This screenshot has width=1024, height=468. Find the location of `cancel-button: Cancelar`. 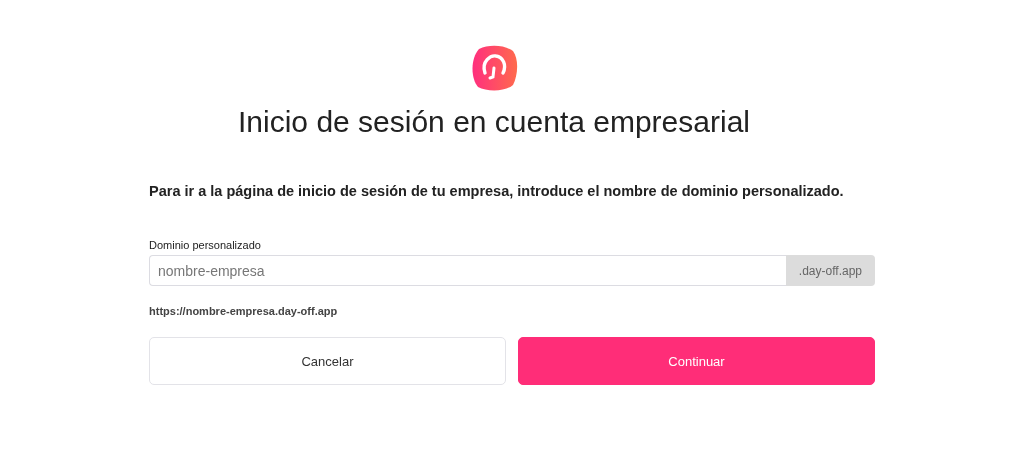

cancel-button: Cancelar is located at coordinates (327, 361).